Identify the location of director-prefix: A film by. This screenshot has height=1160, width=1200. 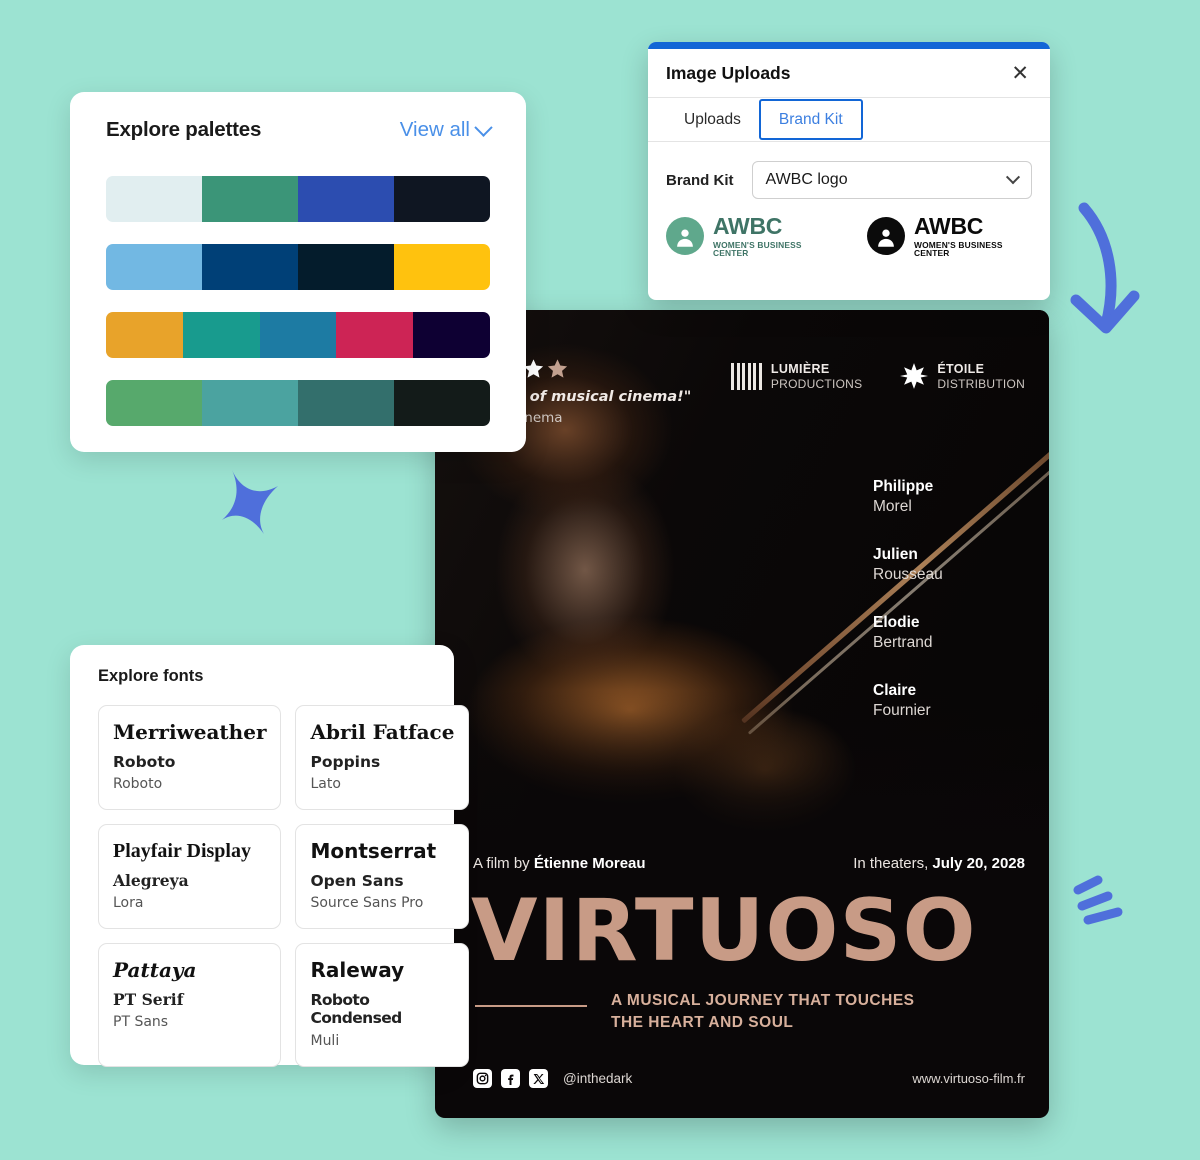
(503, 863).